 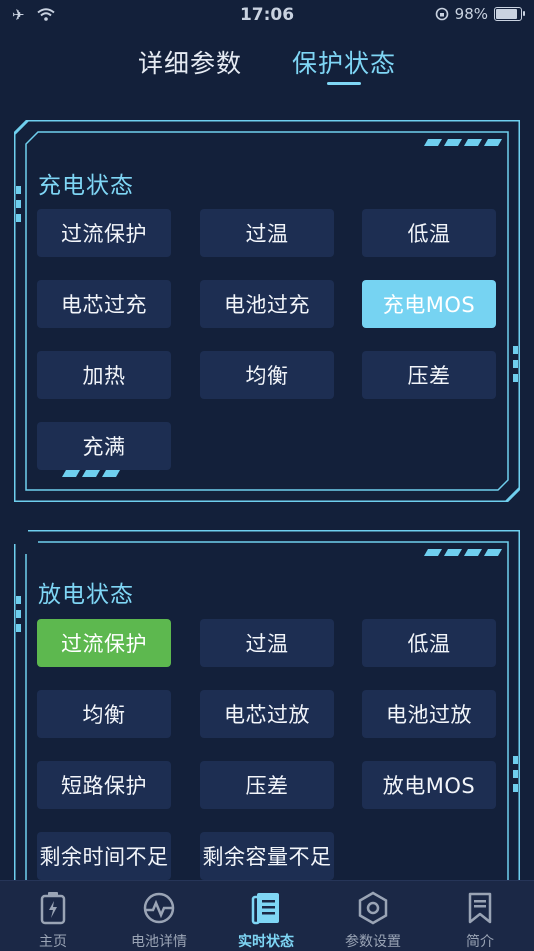 What do you see at coordinates (429, 785) in the screenshot?
I see `discharge-chip-discharge-mos: 放电MOS` at bounding box center [429, 785].